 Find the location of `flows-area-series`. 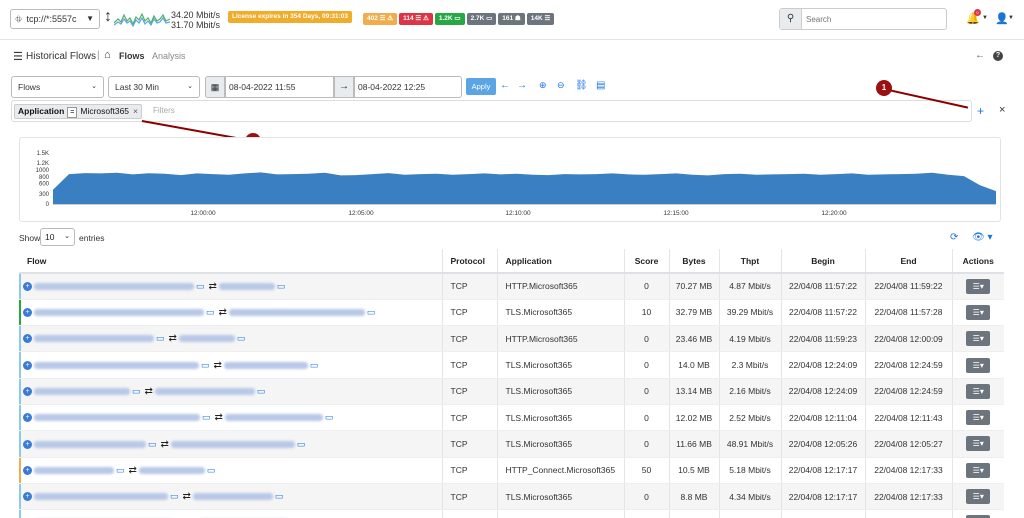

flows-area-series is located at coordinates (524, 188).